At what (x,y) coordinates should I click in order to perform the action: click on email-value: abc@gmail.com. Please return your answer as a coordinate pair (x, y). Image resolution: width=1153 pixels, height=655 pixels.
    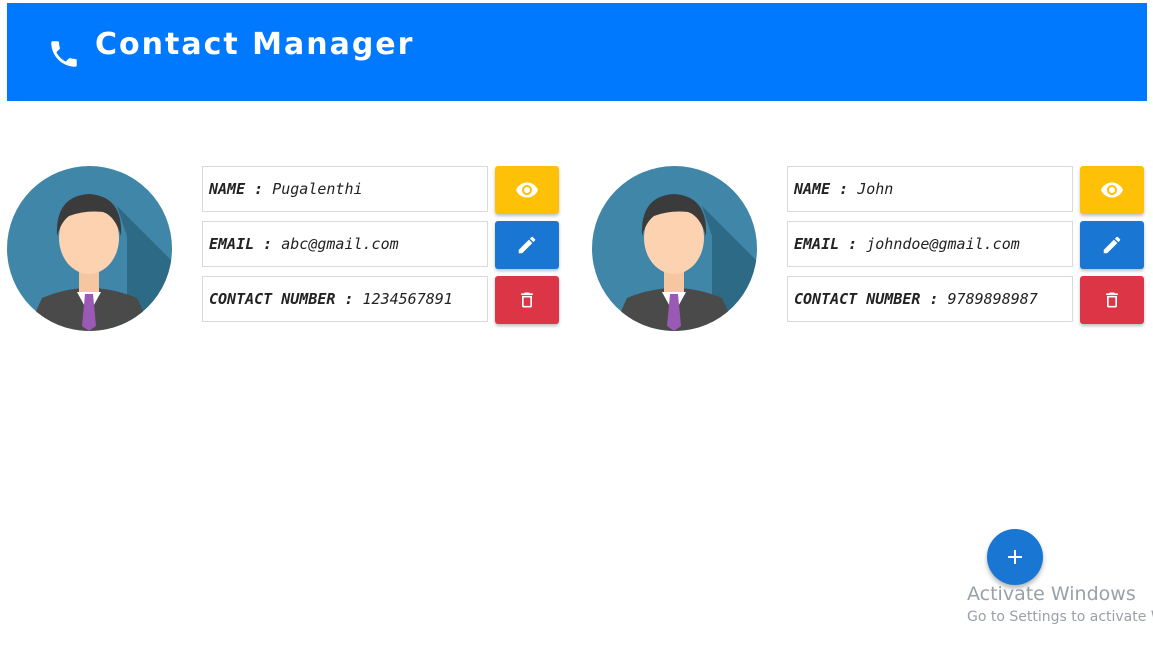
    Looking at the image, I should click on (340, 244).